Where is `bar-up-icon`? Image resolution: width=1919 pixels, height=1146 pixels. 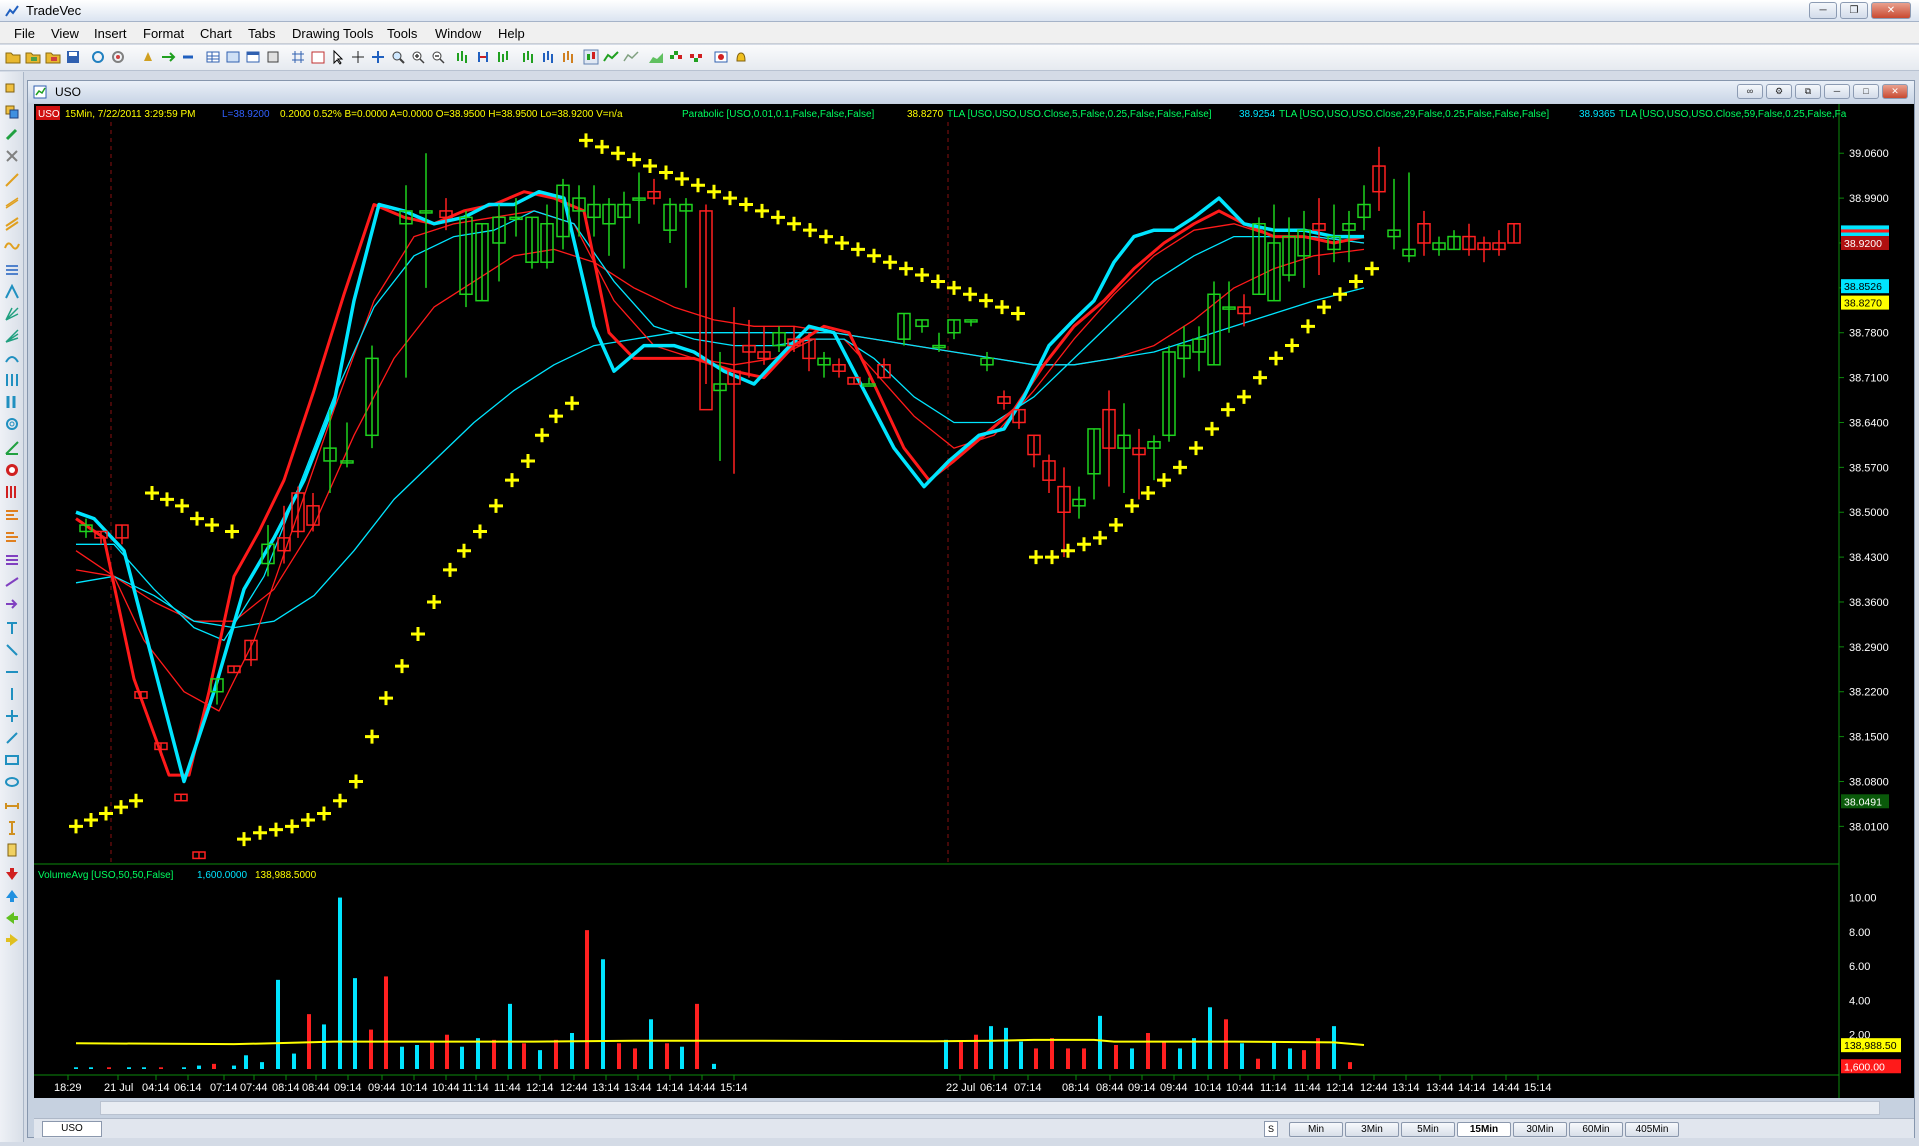
bar-up-icon is located at coordinates (483, 57).